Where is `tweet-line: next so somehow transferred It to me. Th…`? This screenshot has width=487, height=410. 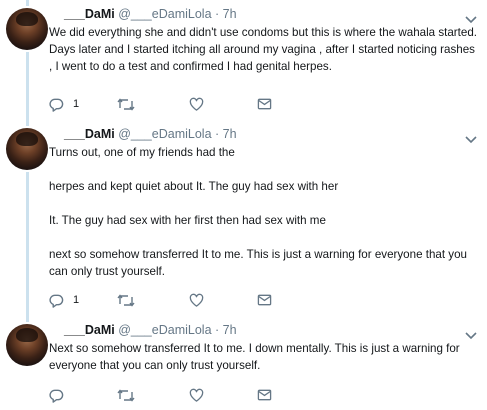 tweet-line: next so somehow transferred It to me. Th… is located at coordinates (258, 263).